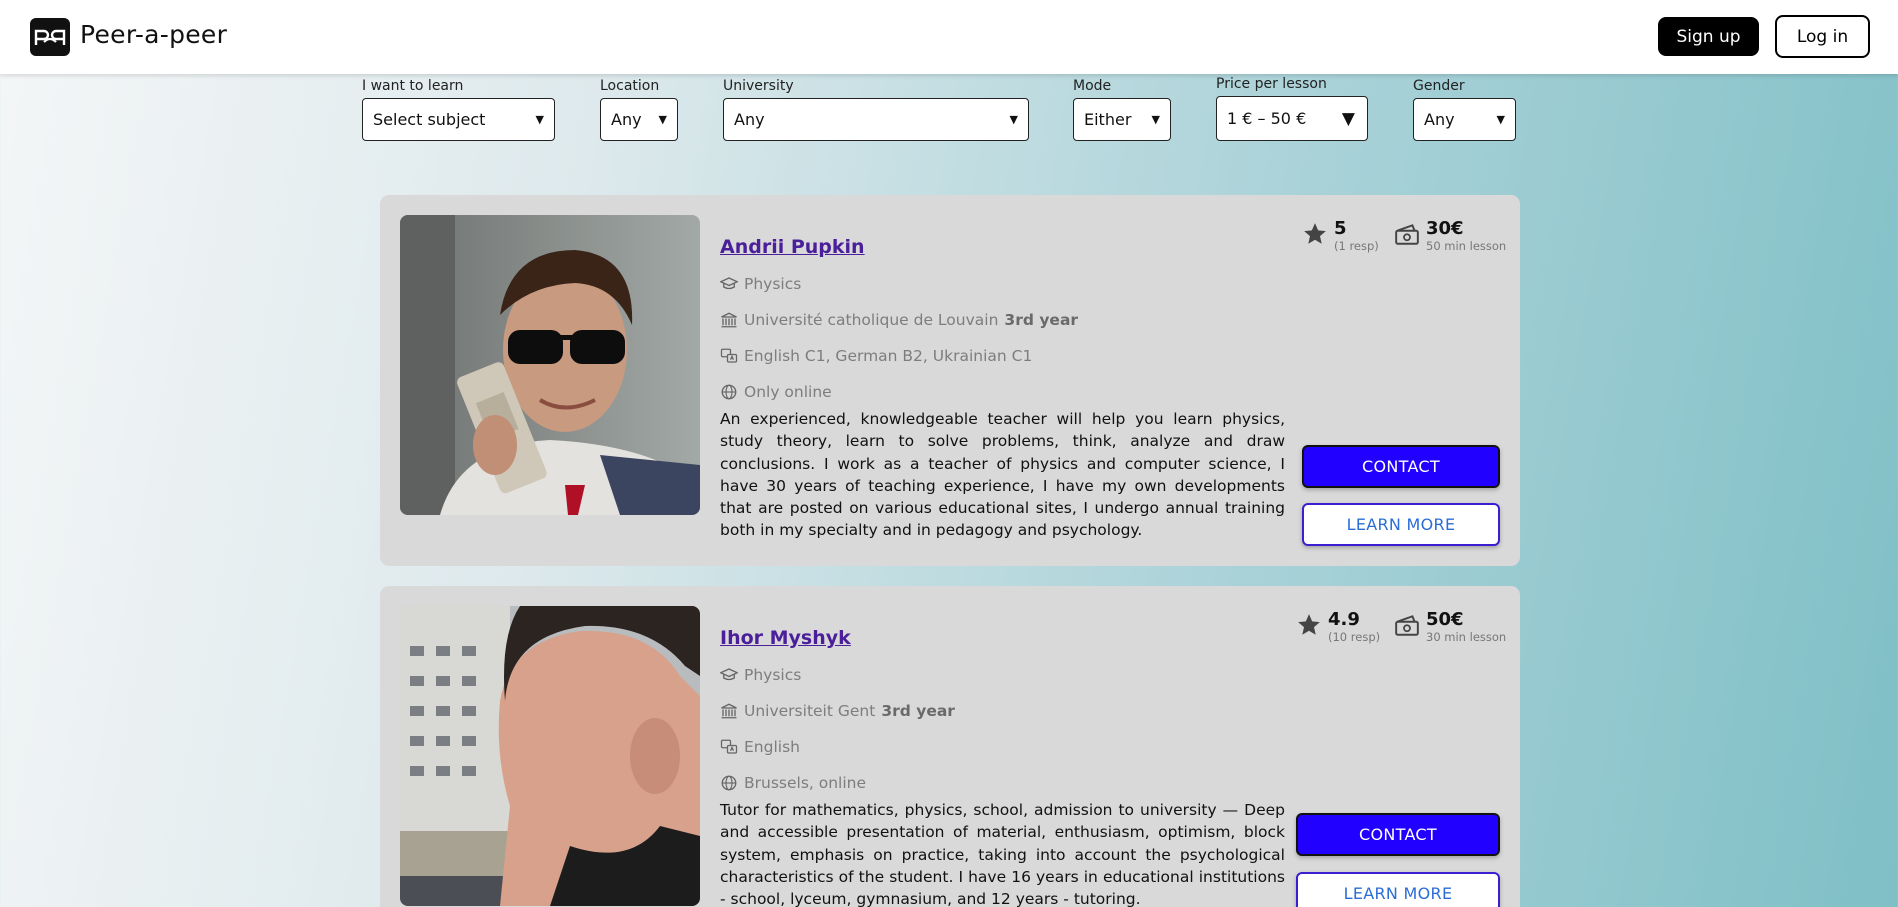 The height and width of the screenshot is (907, 1898). I want to click on tutor-university-text: Université catholique de Louvain, so click(871, 320).